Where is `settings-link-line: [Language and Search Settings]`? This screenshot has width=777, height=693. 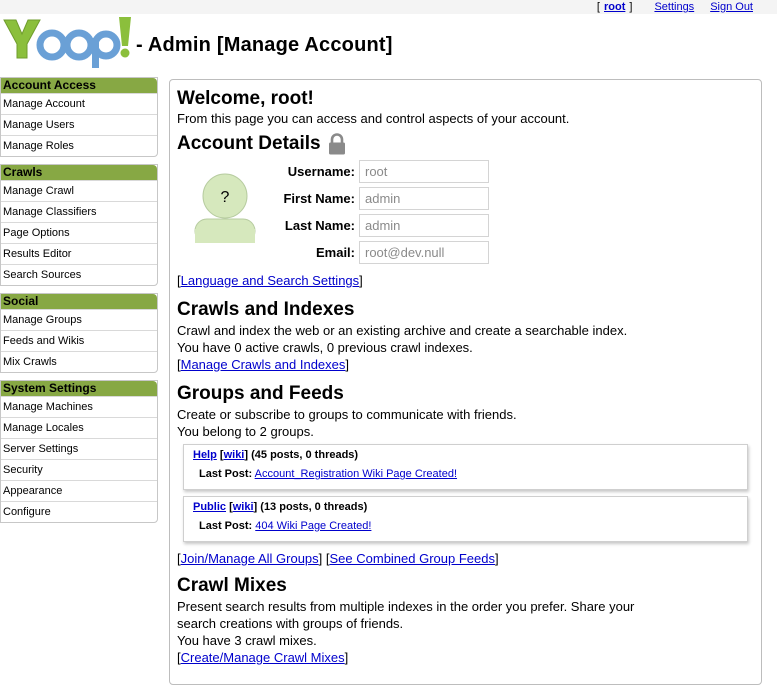
settings-link-line: [Language and Search Settings] is located at coordinates (270, 280).